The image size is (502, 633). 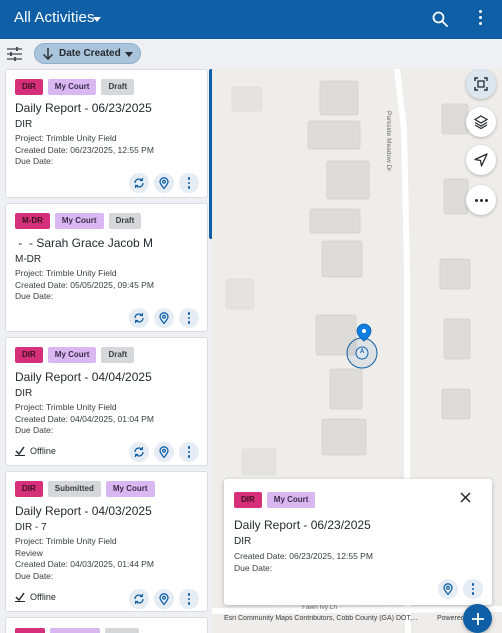 I want to click on page-title: All Activities, so click(x=54, y=17).